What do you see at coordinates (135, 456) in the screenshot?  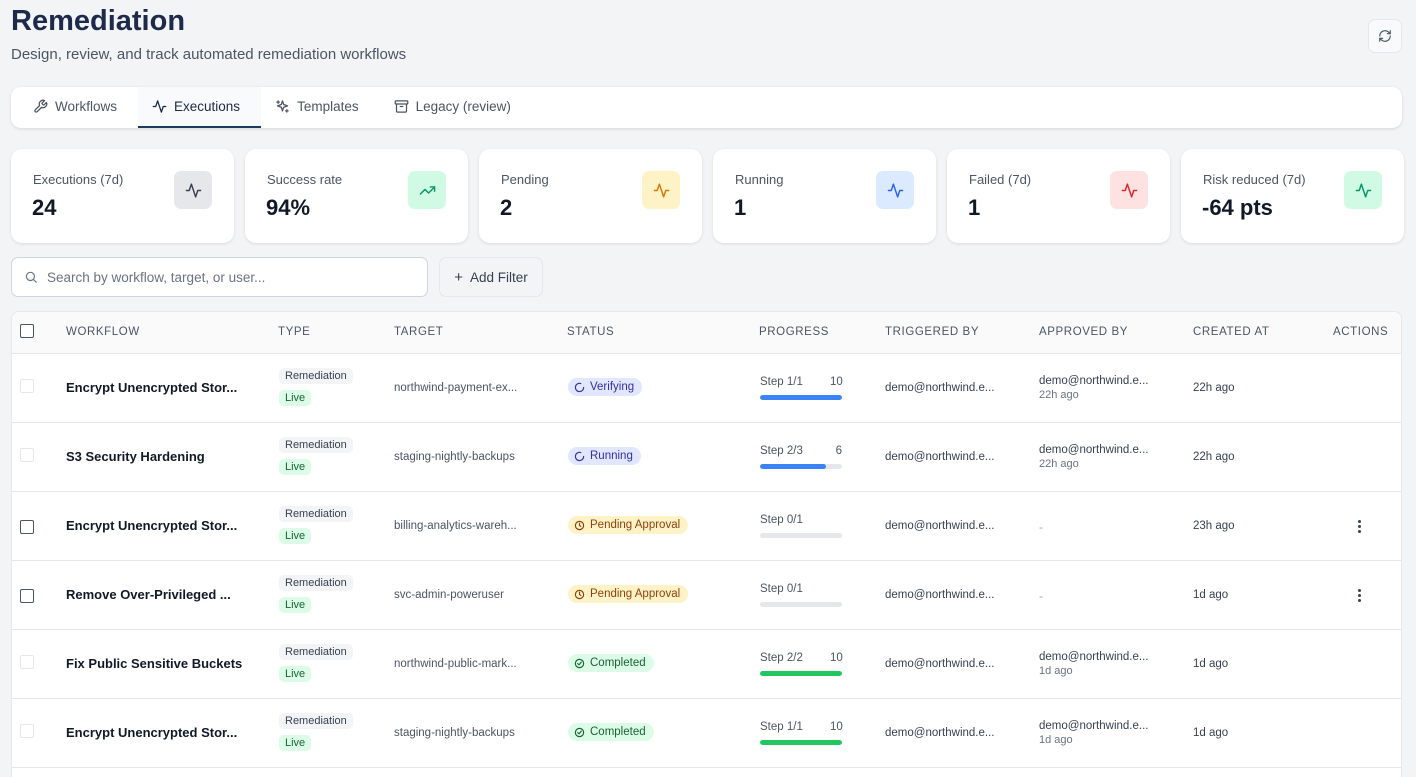 I see `workflow-name: S3 Security Hardening` at bounding box center [135, 456].